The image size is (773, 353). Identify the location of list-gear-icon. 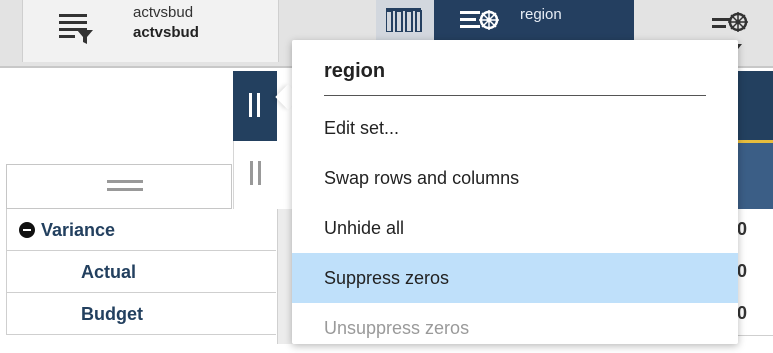
(480, 23).